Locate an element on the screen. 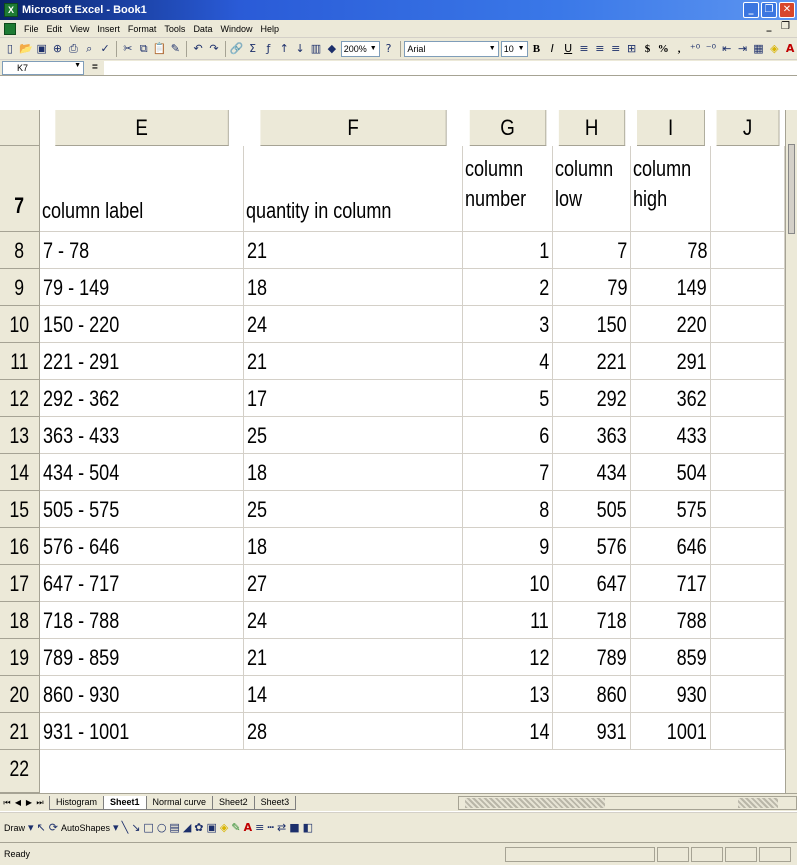  vertical-scroll-thumb is located at coordinates (791, 189).